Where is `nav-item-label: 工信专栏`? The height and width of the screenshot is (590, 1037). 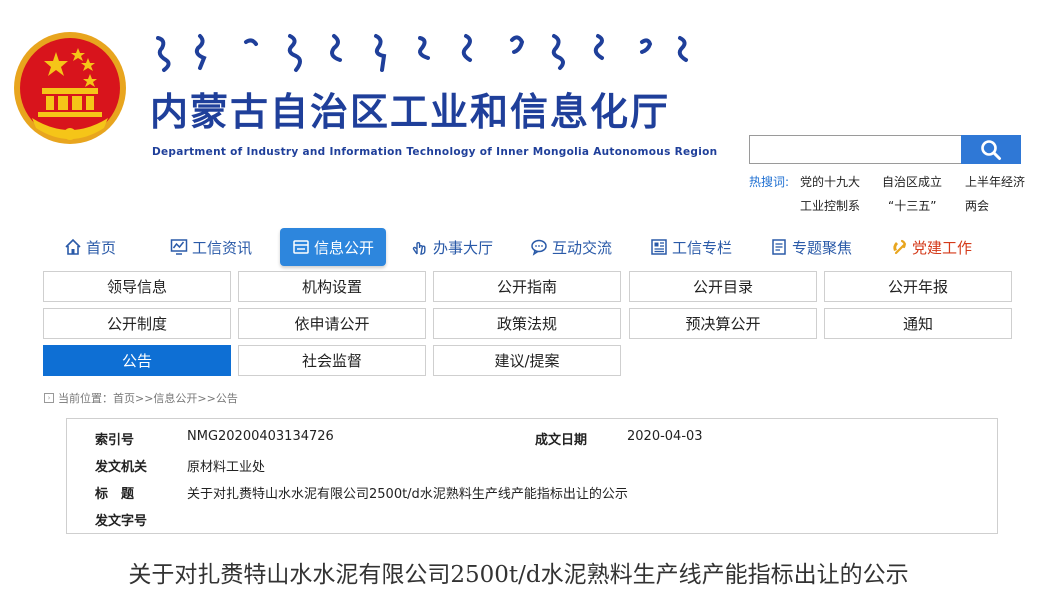
nav-item-label: 工信专栏 is located at coordinates (702, 247).